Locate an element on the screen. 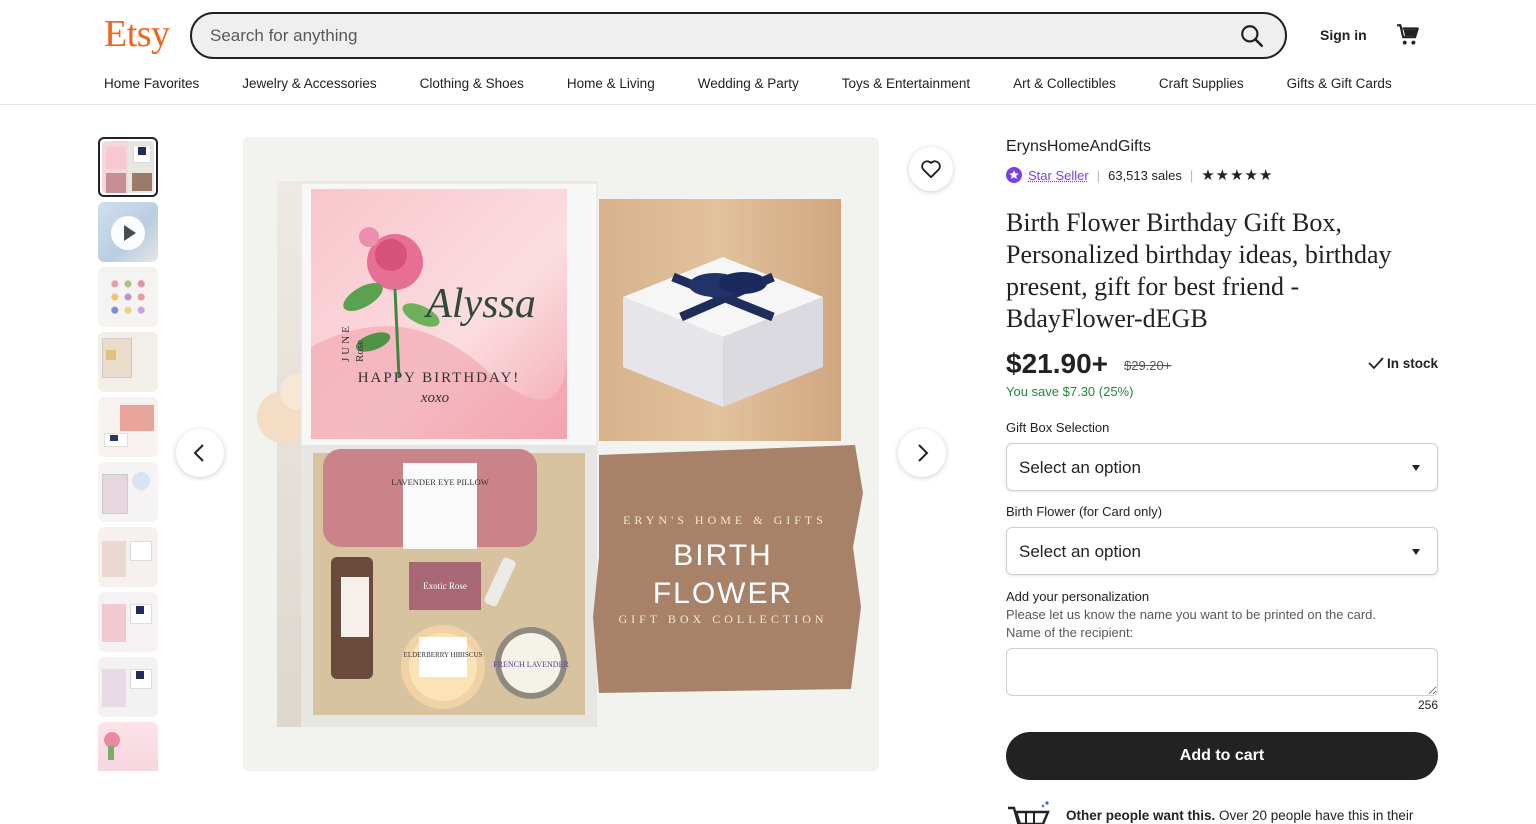  pillow-label-text: LAVENDER EYE PILLOW is located at coordinates (440, 482).